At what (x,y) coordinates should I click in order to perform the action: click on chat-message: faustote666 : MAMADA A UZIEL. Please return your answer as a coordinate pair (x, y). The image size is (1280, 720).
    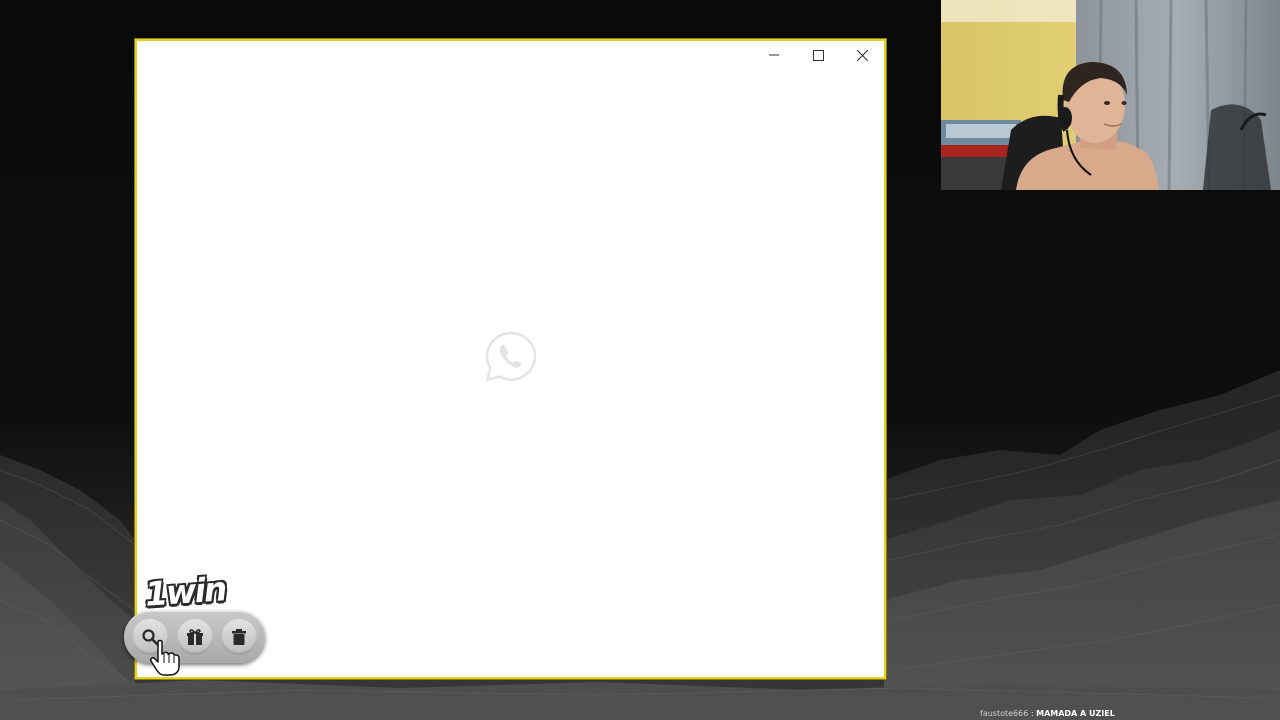
    Looking at the image, I should click on (1047, 713).